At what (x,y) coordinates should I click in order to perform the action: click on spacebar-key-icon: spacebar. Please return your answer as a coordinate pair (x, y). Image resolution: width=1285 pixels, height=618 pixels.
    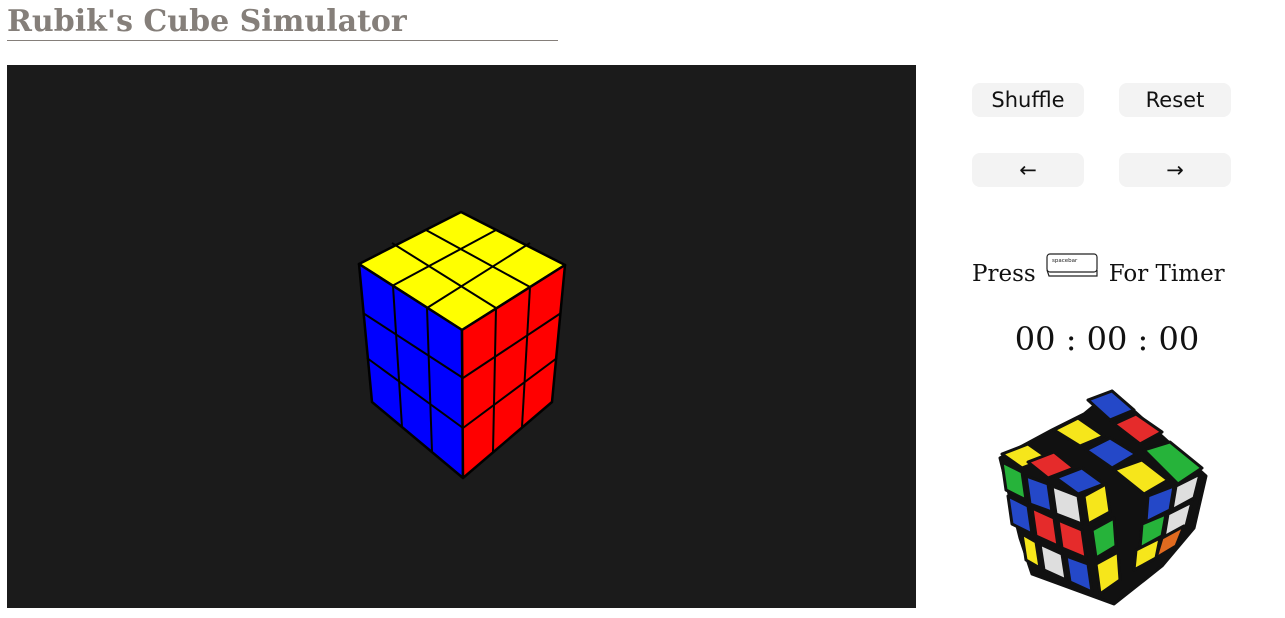
    Looking at the image, I should click on (1073, 269).